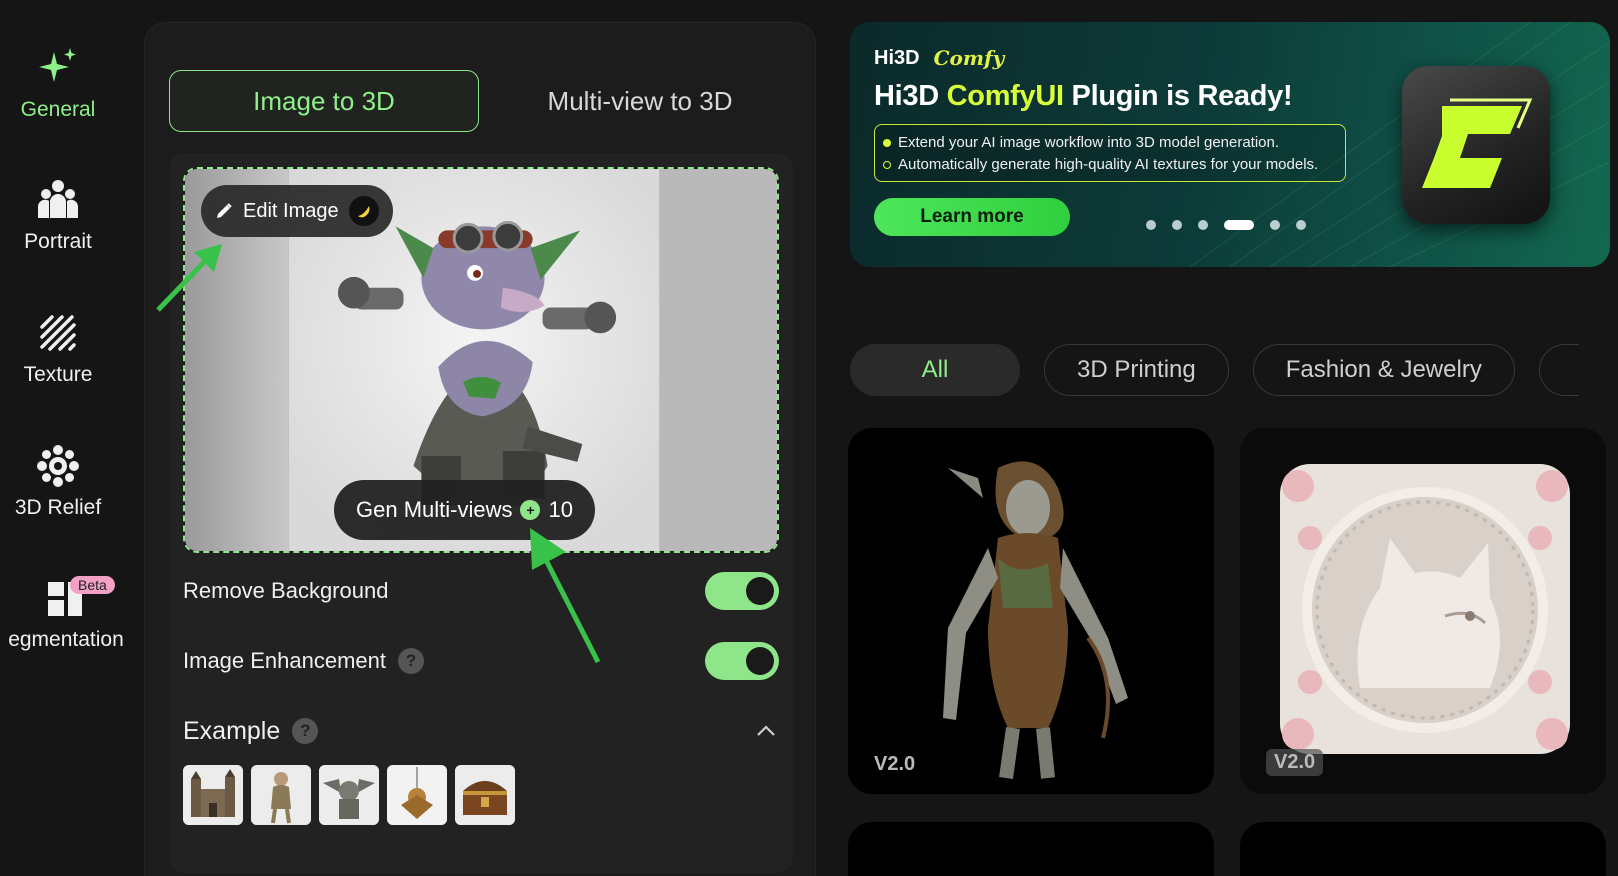 The height and width of the screenshot is (876, 1618). What do you see at coordinates (1136, 370) in the screenshot?
I see `filter-chip-3d-printing: 3D Printing` at bounding box center [1136, 370].